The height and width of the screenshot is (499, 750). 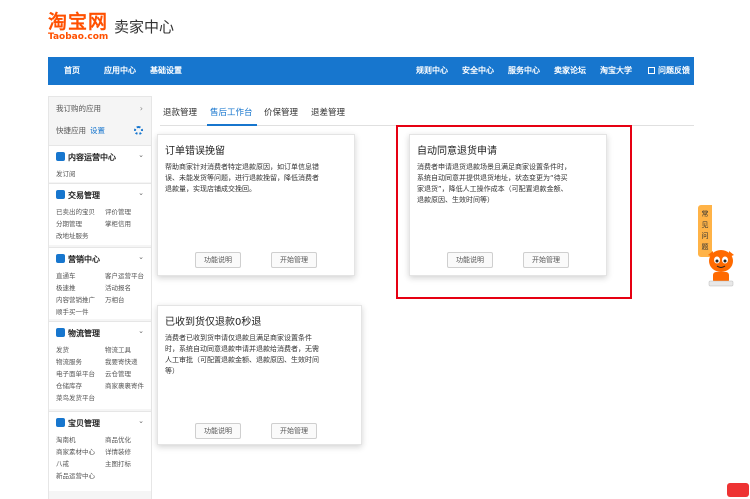 I want to click on sidebar-link: 顺手买一件, so click(x=72, y=311).